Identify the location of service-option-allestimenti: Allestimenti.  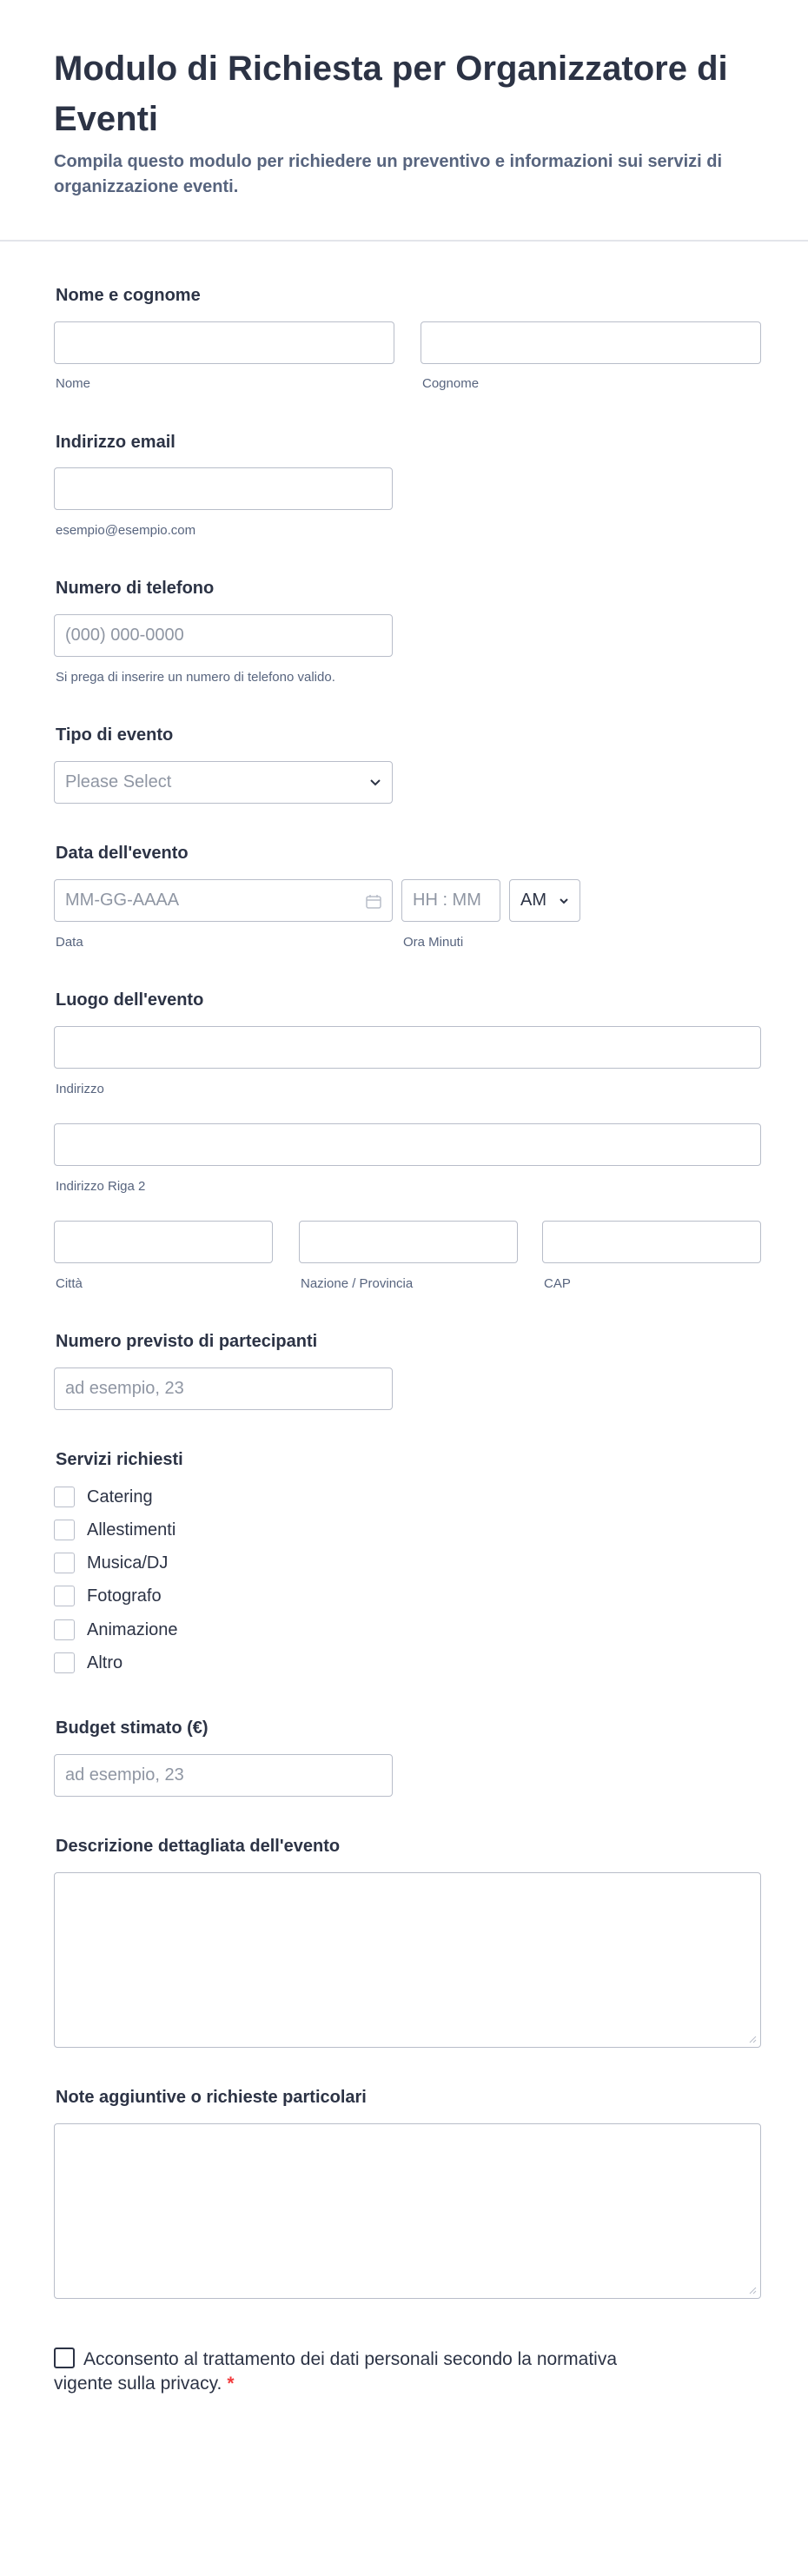
(115, 1530).